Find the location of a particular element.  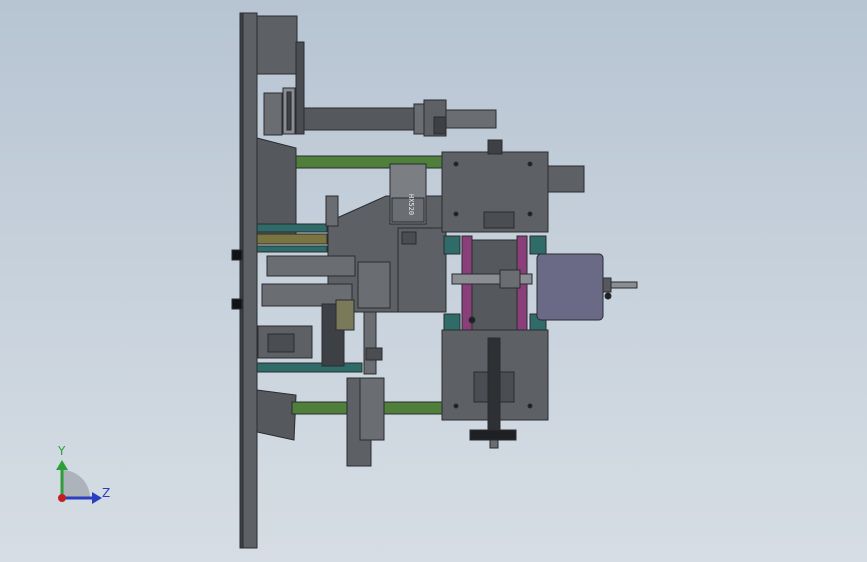

z-axis-label: Z is located at coordinates (106, 493).